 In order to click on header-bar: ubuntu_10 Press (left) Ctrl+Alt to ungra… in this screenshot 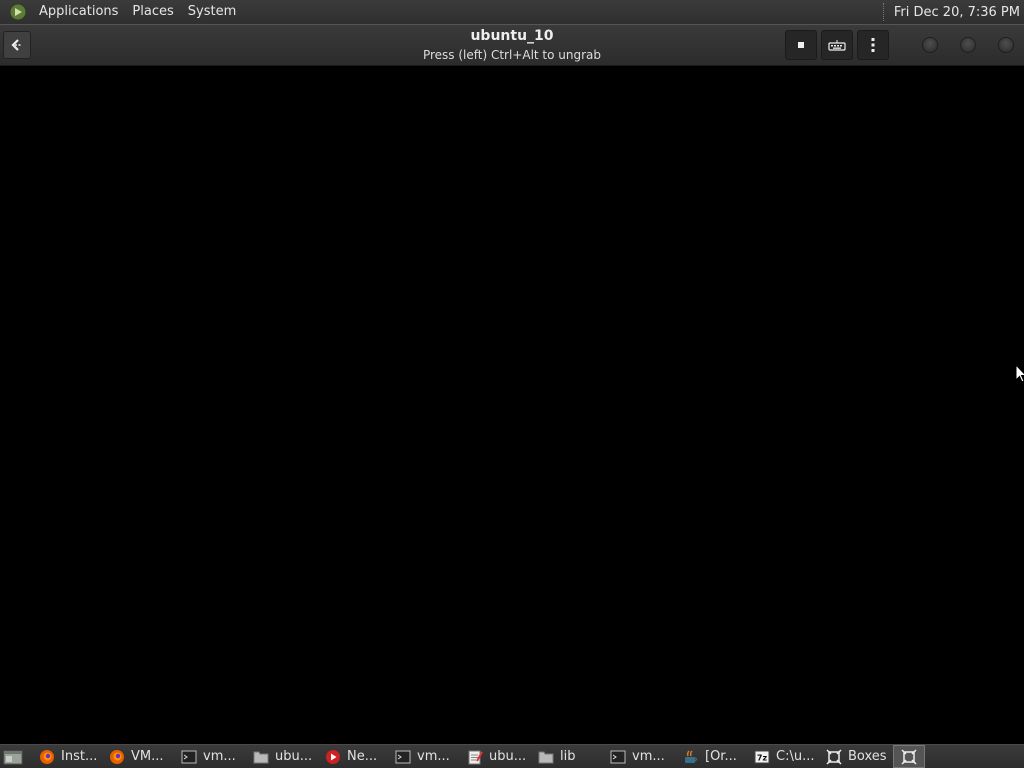, I will do `click(512, 45)`.